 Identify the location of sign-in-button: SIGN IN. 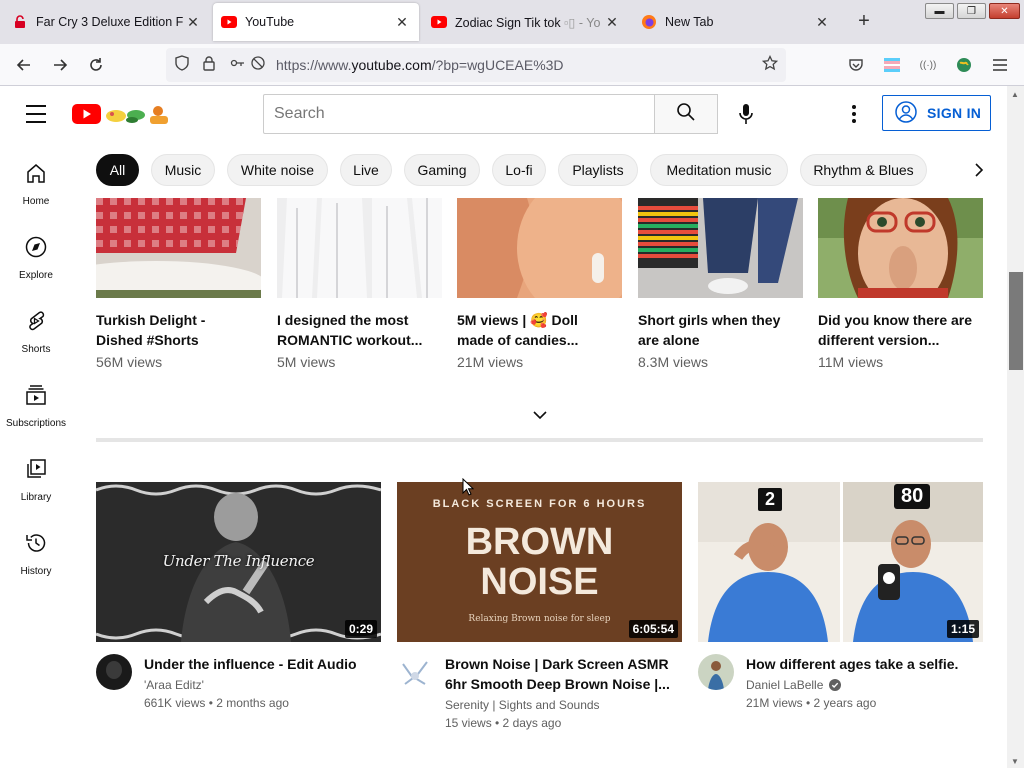
(936, 113).